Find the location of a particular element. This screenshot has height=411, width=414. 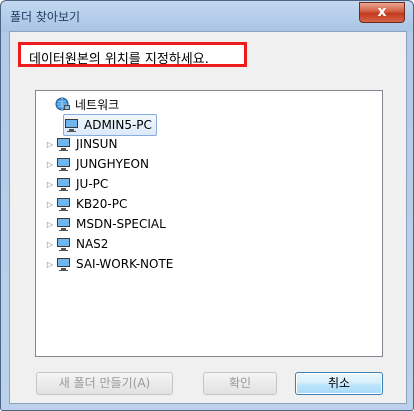

tree-item-ju-pc: ▷ JU-PC is located at coordinates (77, 184).